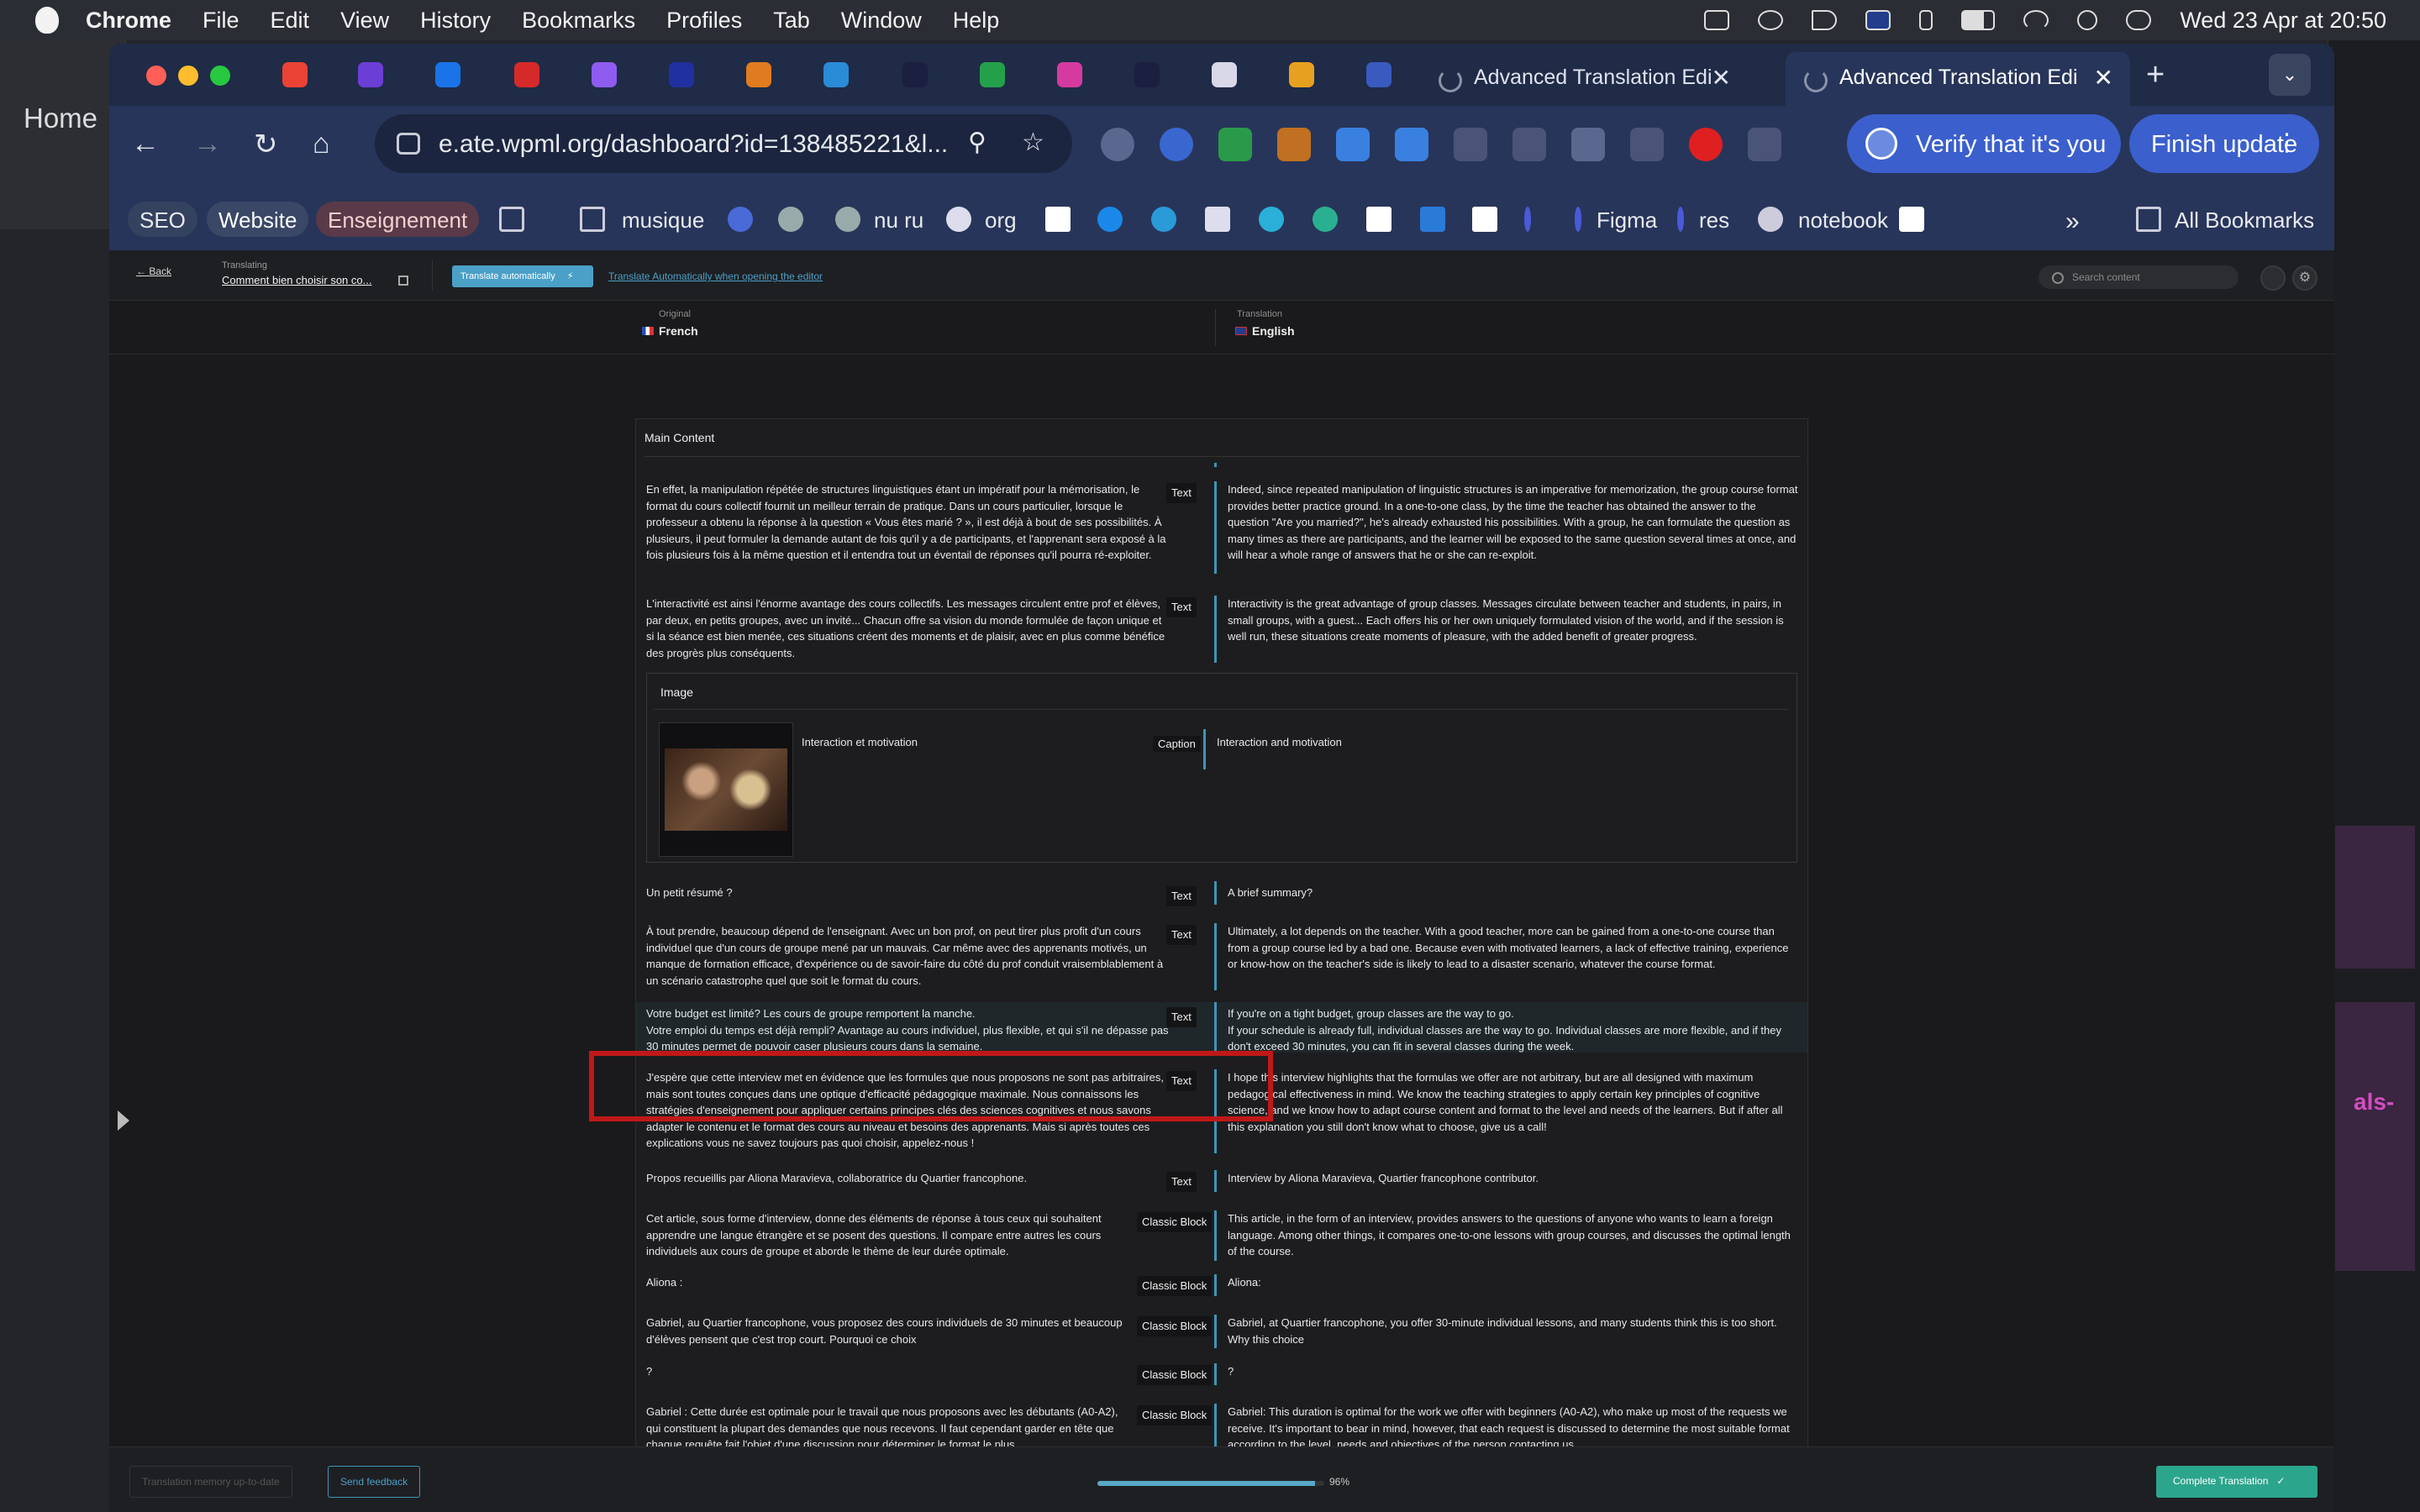  What do you see at coordinates (291, 21) in the screenshot?
I see `menu-edit: Edit` at bounding box center [291, 21].